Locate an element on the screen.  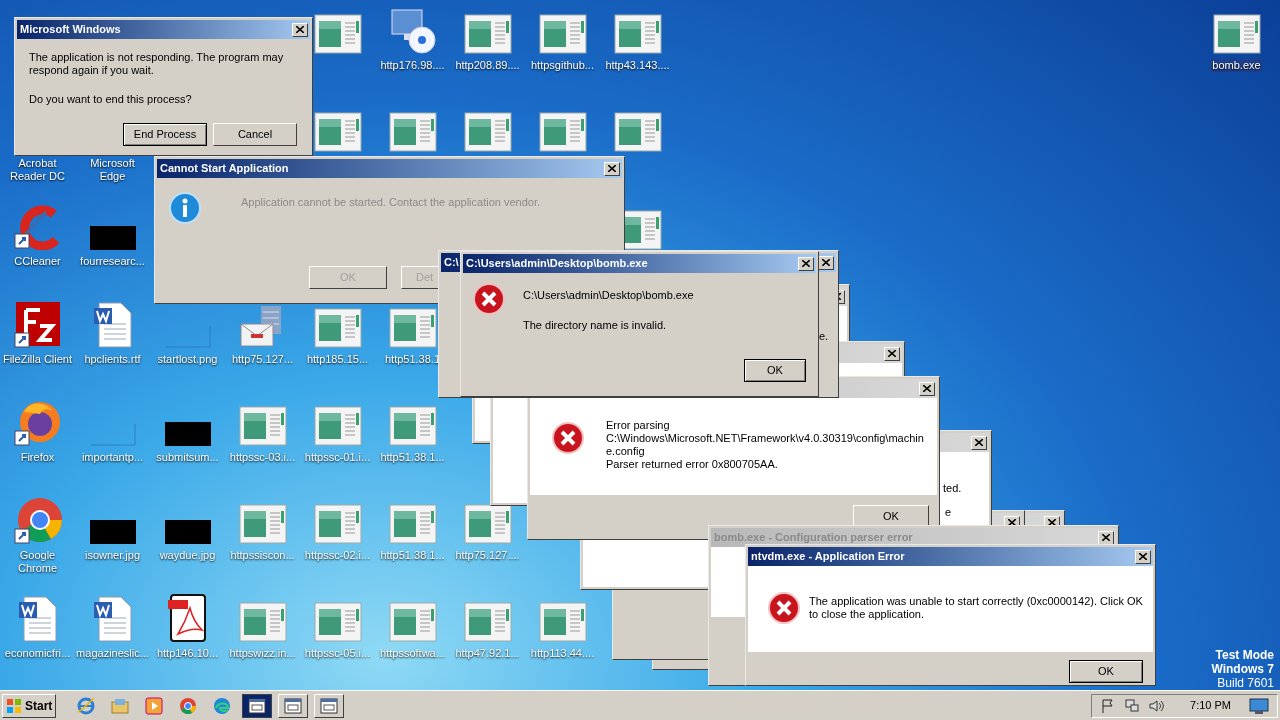
icon-label: hpclients.rtf is located at coordinates (112, 359).